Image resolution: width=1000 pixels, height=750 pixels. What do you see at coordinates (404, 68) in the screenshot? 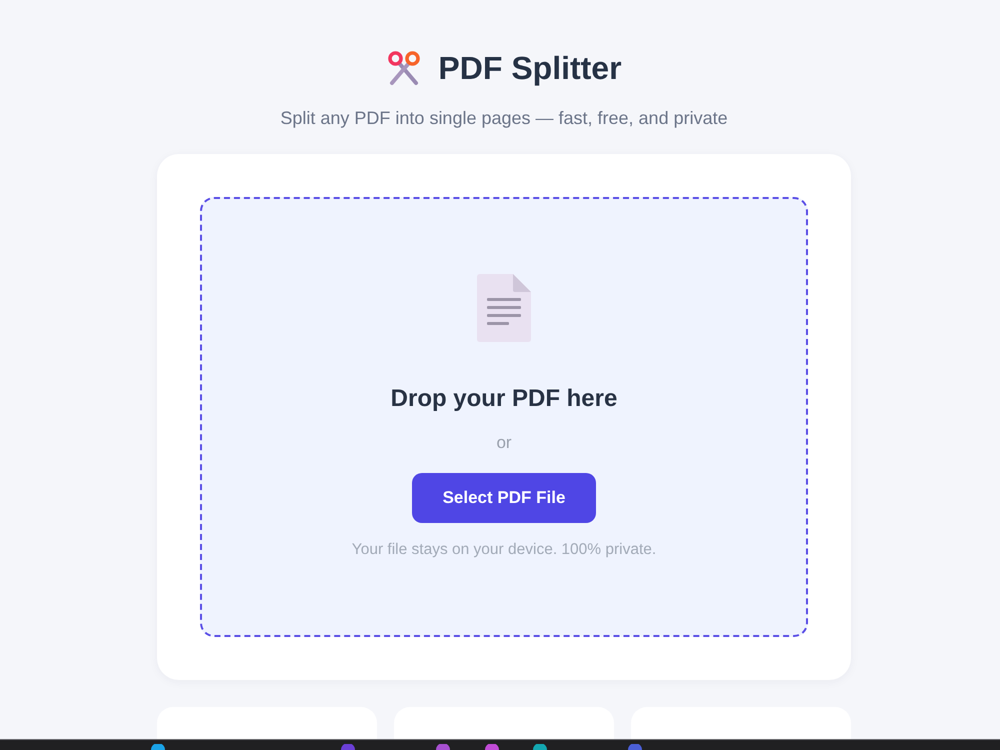
I see `scissors-icon` at bounding box center [404, 68].